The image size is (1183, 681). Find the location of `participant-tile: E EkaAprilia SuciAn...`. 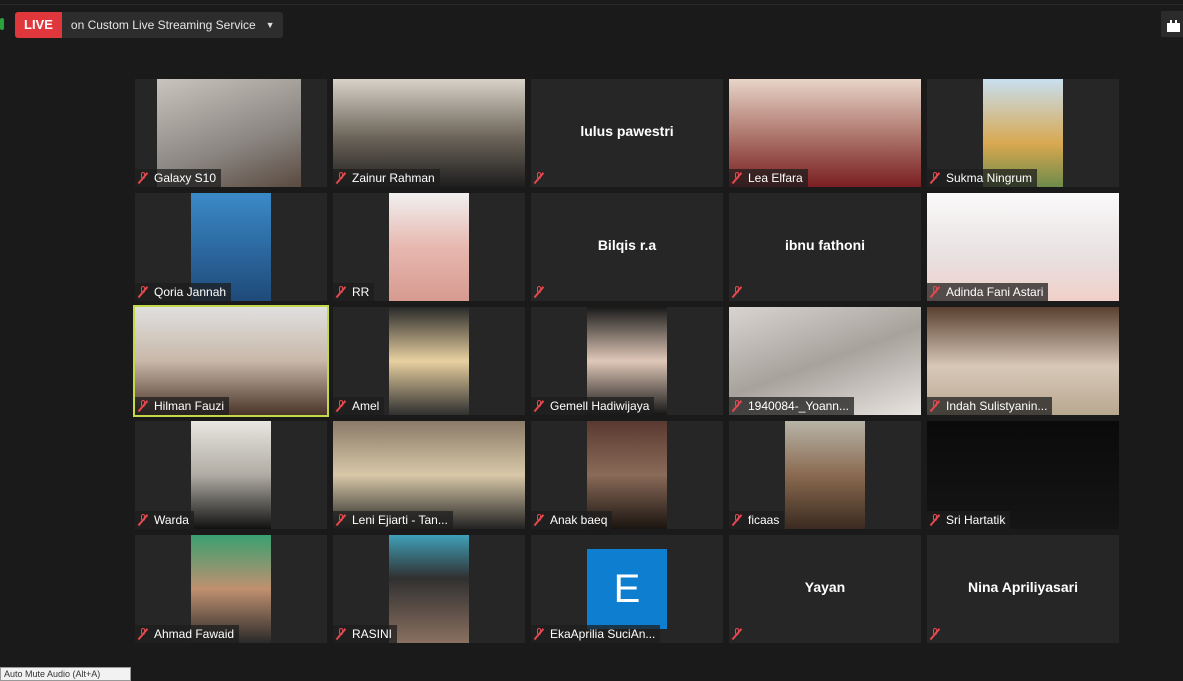

participant-tile: E EkaAprilia SuciAn... is located at coordinates (627, 589).